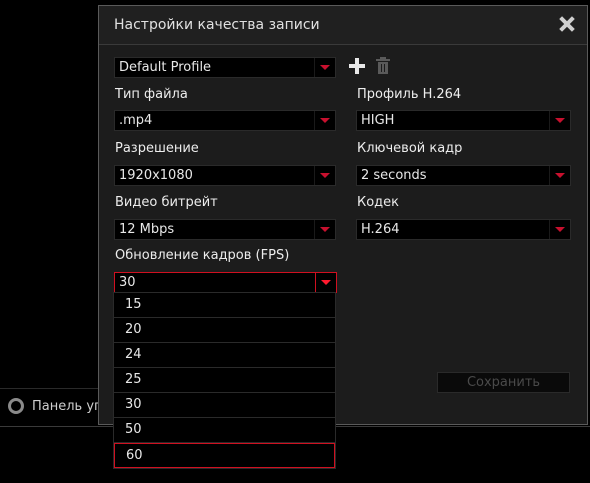 This screenshot has height=483, width=590. I want to click on dialog-header: Настройки качества записи, so click(343, 25).